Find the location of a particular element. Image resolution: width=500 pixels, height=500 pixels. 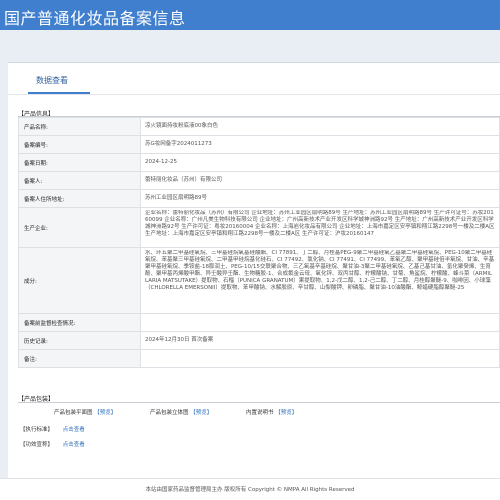

table-row: 产品名称: 凉火镜面持妆粉底液00象白色 is located at coordinates (259, 126).